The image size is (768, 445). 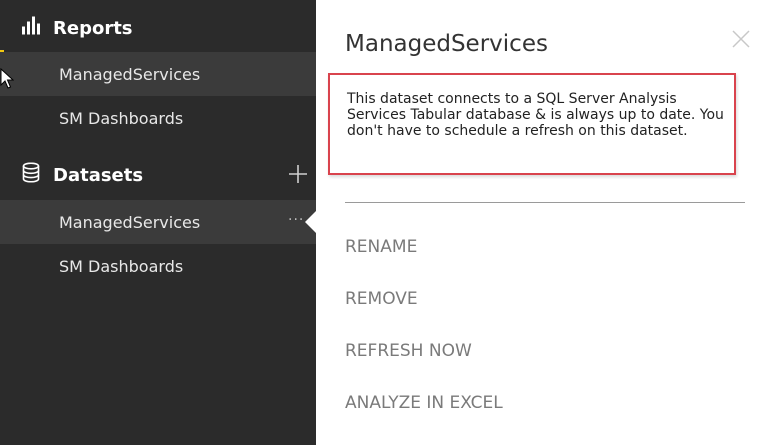 What do you see at coordinates (296, 220) in the screenshot?
I see `ellipsis-icon: ···` at bounding box center [296, 220].